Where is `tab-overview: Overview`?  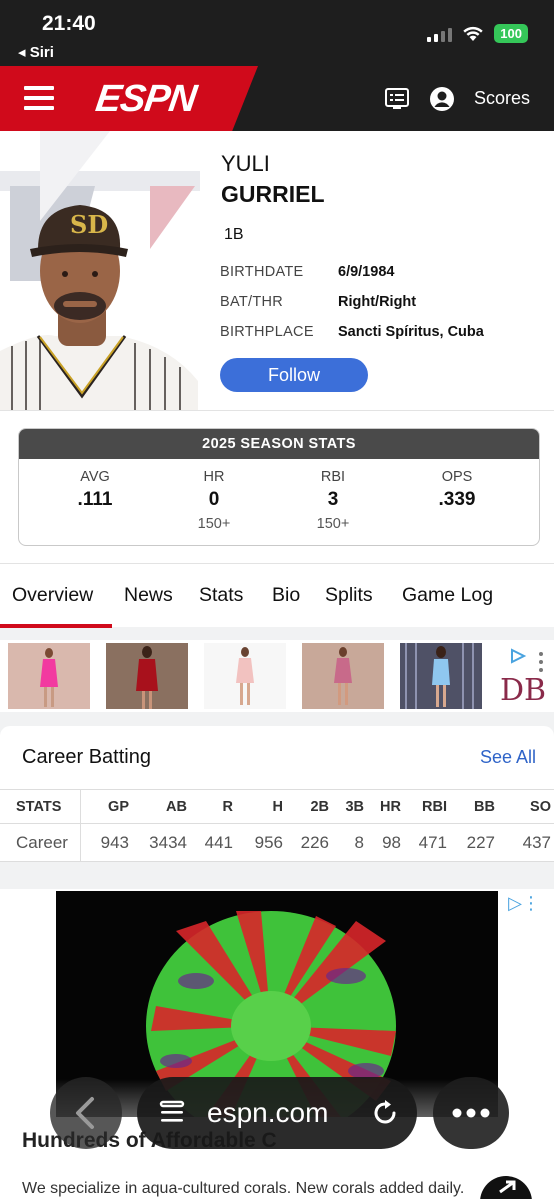 tab-overview: Overview is located at coordinates (52, 595).